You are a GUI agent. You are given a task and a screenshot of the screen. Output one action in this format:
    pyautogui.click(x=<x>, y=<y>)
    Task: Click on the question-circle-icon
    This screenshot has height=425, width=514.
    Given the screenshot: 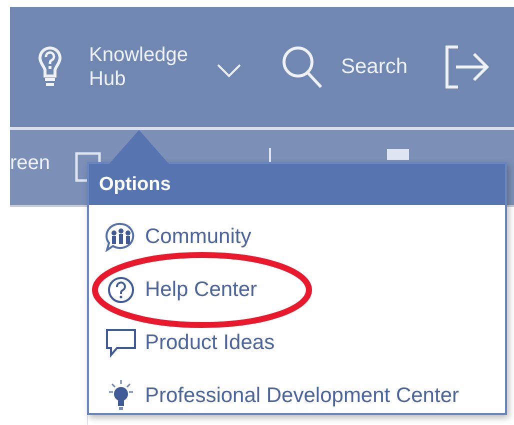 What is the action you would take?
    pyautogui.click(x=121, y=290)
    